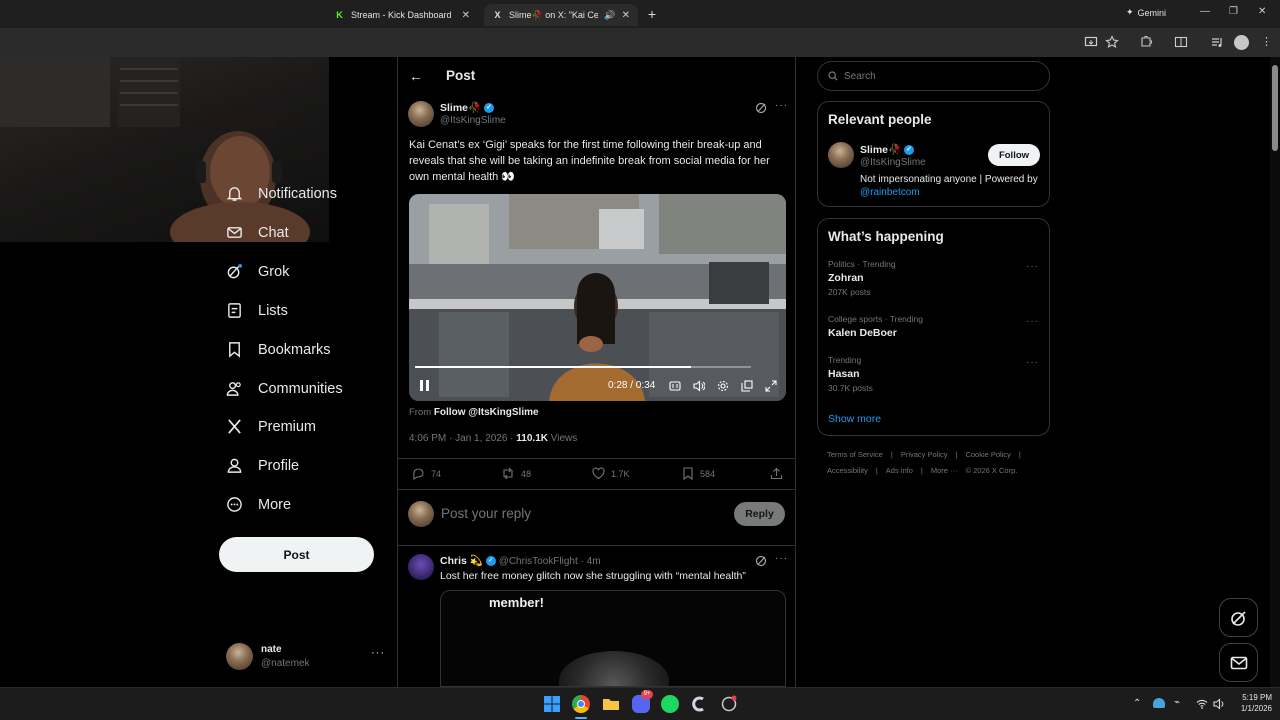 This screenshot has height=720, width=1280. I want to click on clock: 5:19 PM 1/1/2026, so click(1252, 703).